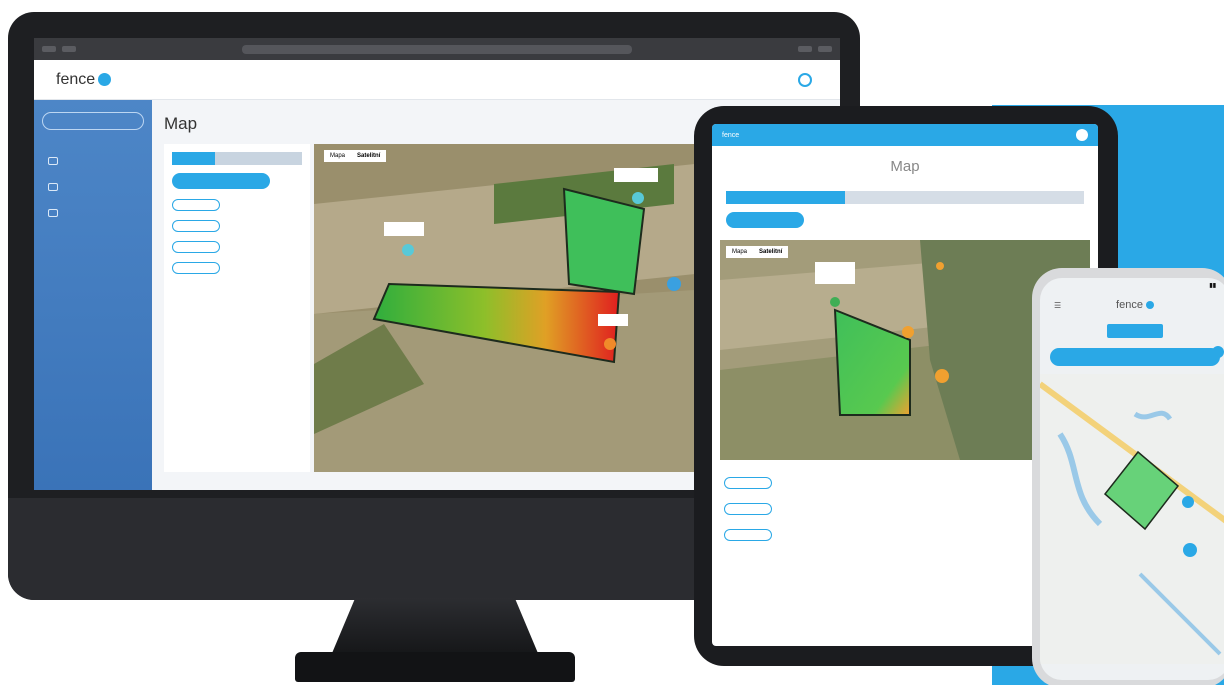  Describe the element at coordinates (905, 166) in the screenshot. I see `tablet-page-title: Map` at that location.